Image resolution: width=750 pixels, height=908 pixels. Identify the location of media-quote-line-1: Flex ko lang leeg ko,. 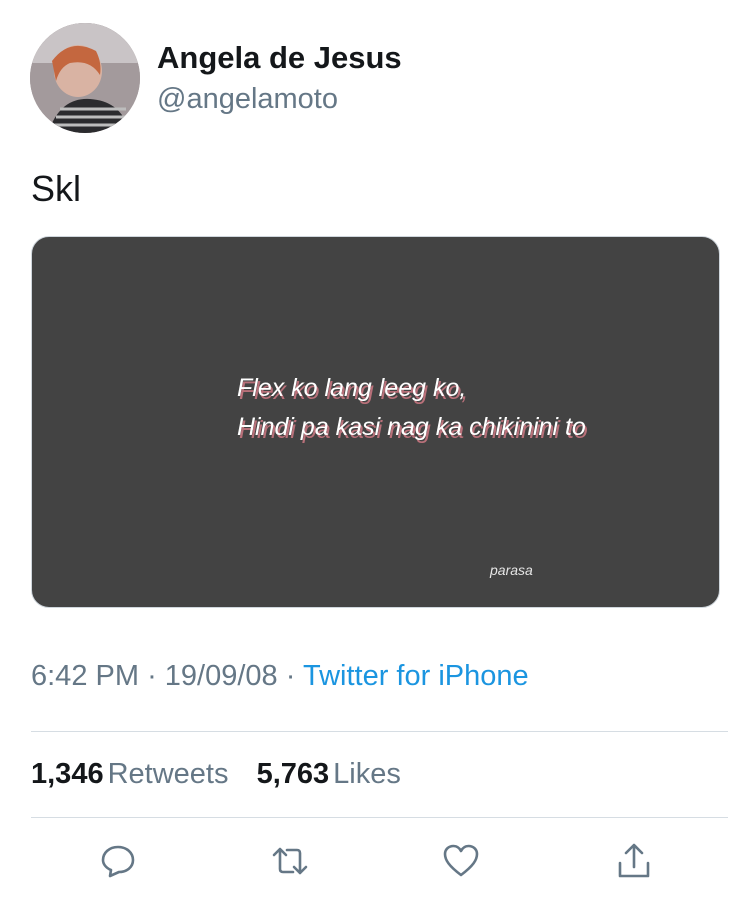
(352, 388).